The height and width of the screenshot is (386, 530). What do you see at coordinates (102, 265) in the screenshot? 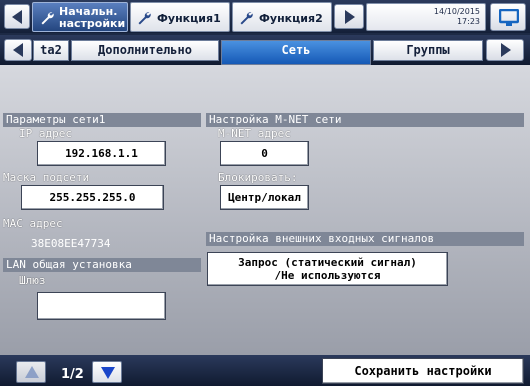
I see `lan-general-section-title: LAN общая установка` at bounding box center [102, 265].